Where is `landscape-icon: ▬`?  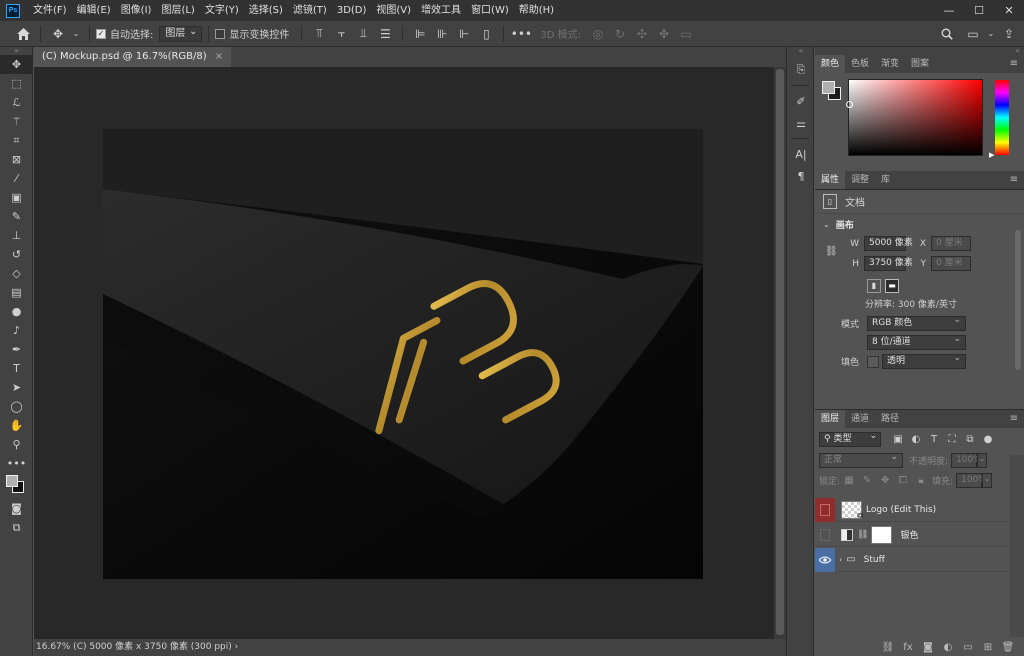
landscape-icon: ▬ is located at coordinates (892, 286).